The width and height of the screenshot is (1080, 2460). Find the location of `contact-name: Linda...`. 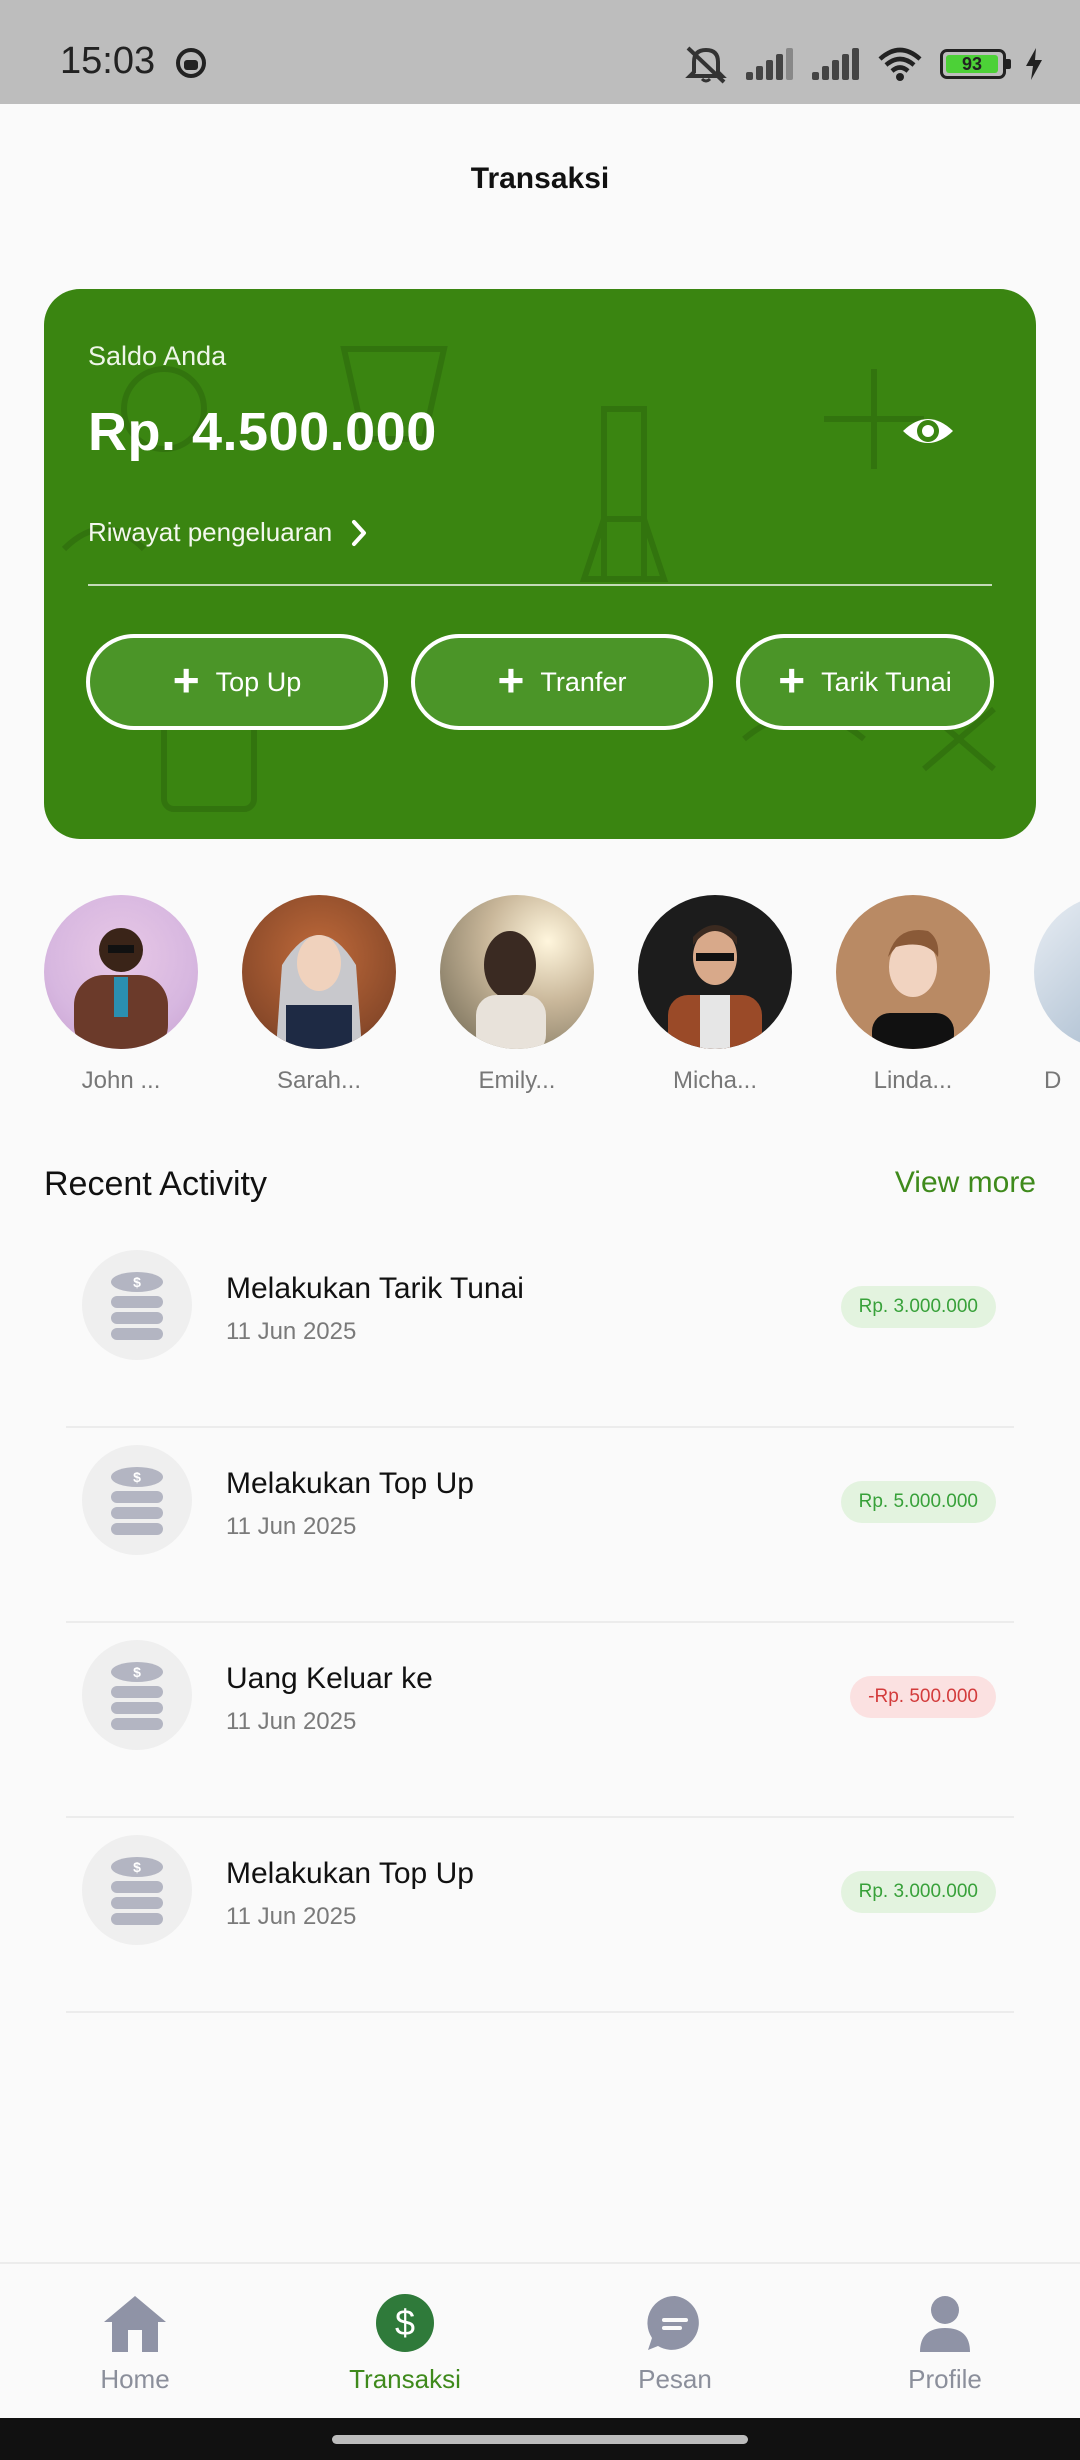

contact-name: Linda... is located at coordinates (913, 1080).